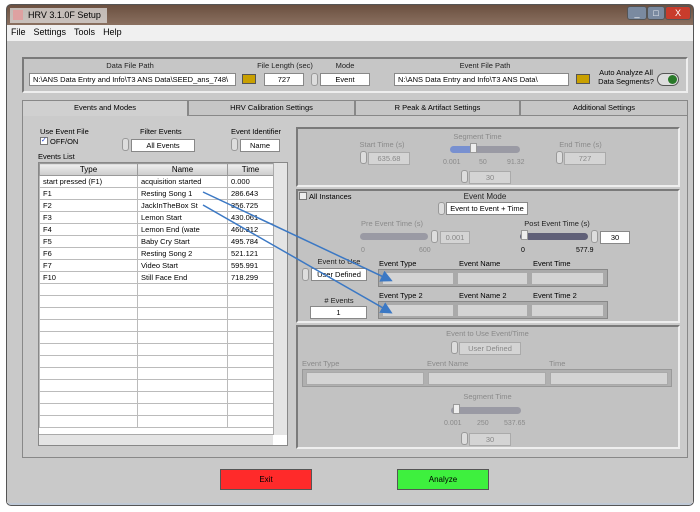 This screenshot has height=512, width=700. Describe the element at coordinates (266, 479) in the screenshot. I see `exit-button: Exit` at that location.